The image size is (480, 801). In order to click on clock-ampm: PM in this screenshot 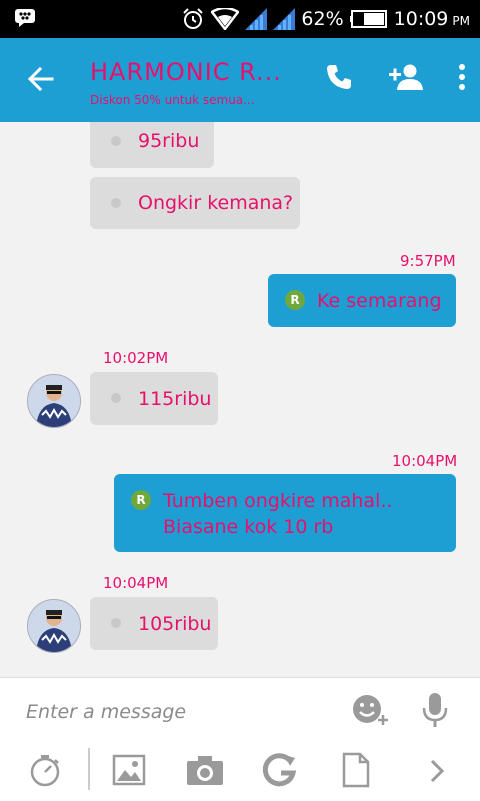, I will do `click(461, 21)`.